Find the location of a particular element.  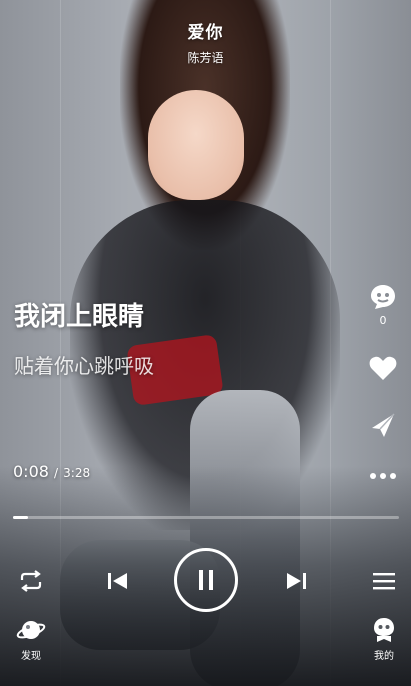

repeat-icon is located at coordinates (31, 581).